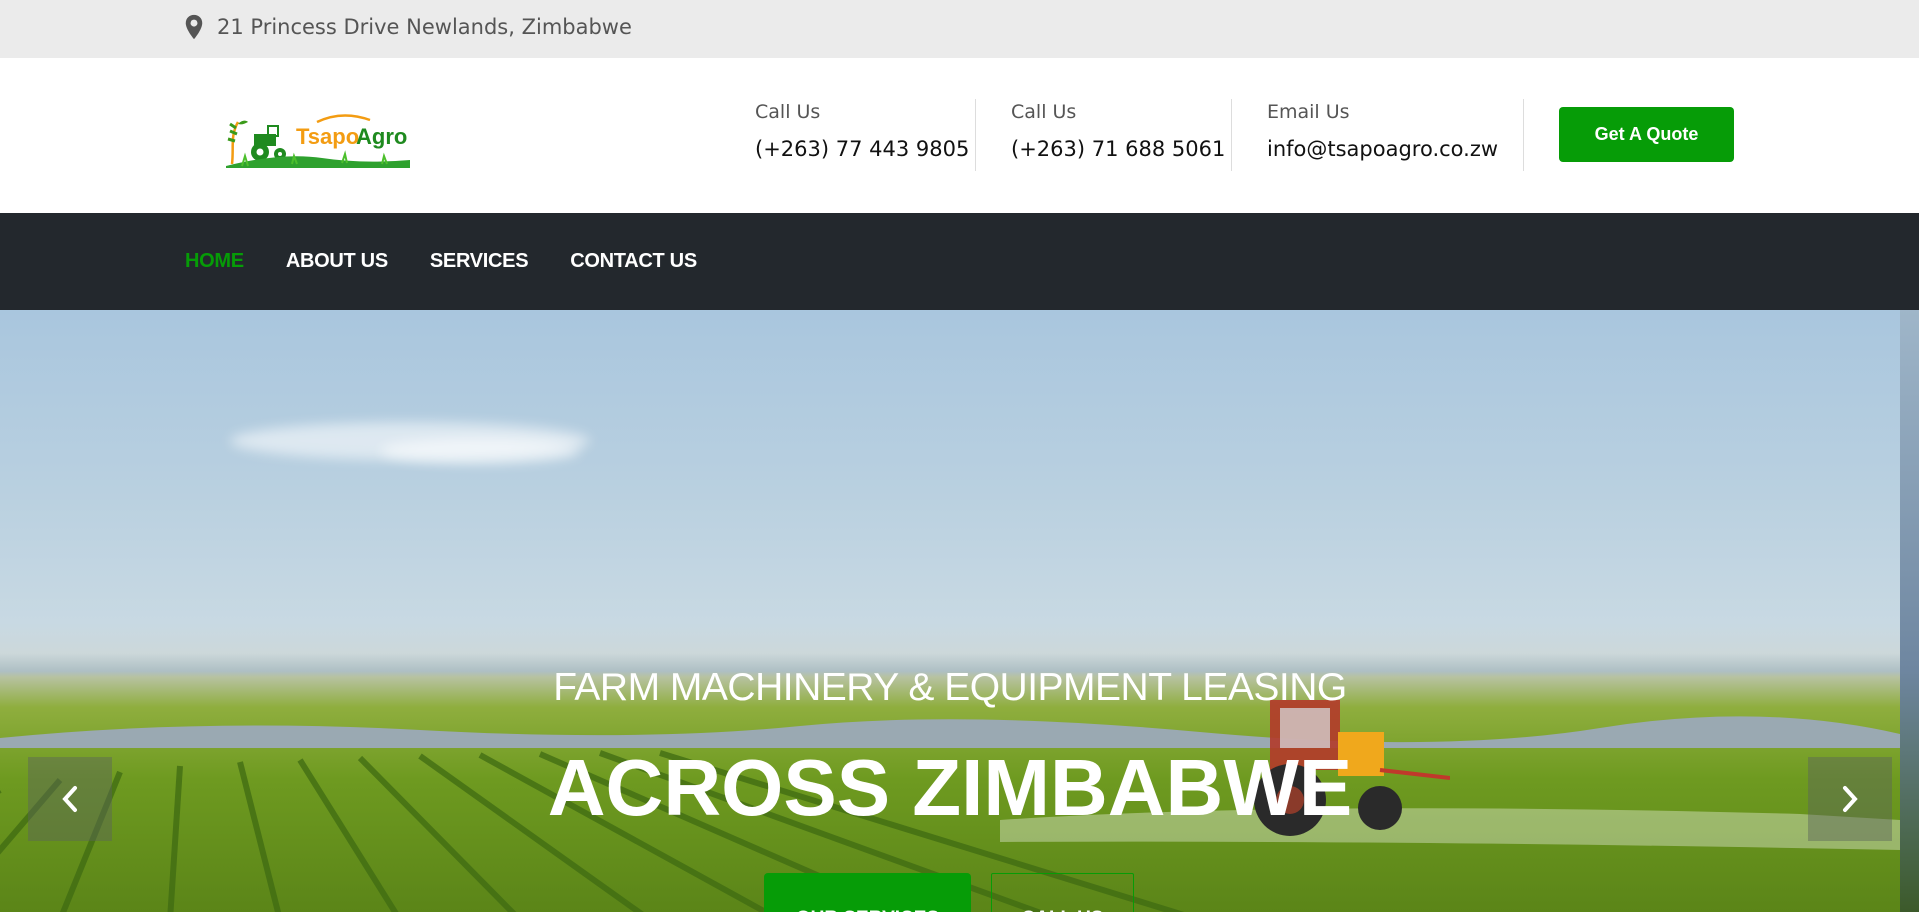 The width and height of the screenshot is (1919, 912). Describe the element at coordinates (950, 687) in the screenshot. I see `hero-subtitle: FARM MACHINERY & EQUIPMENT LEASING` at that location.